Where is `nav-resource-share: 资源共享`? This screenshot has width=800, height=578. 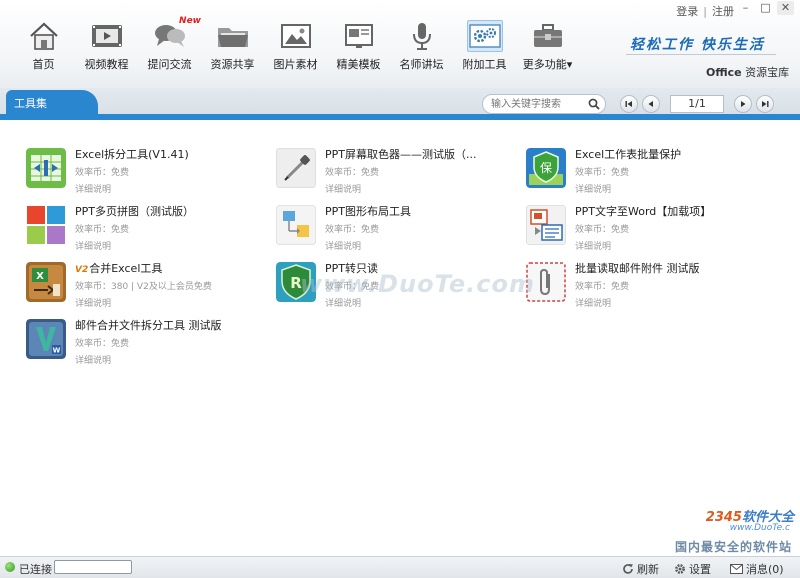 nav-resource-share: 资源共享 is located at coordinates (232, 48).